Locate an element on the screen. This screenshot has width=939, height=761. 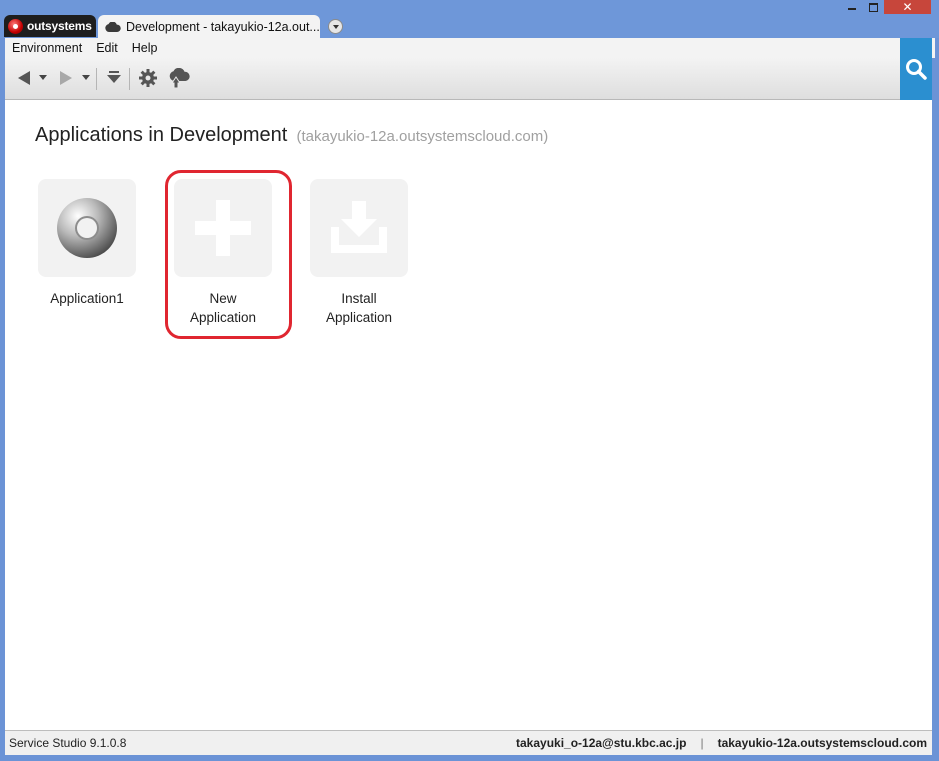
version-label: Service Studio 9.1.0.8 is located at coordinates (68, 743).